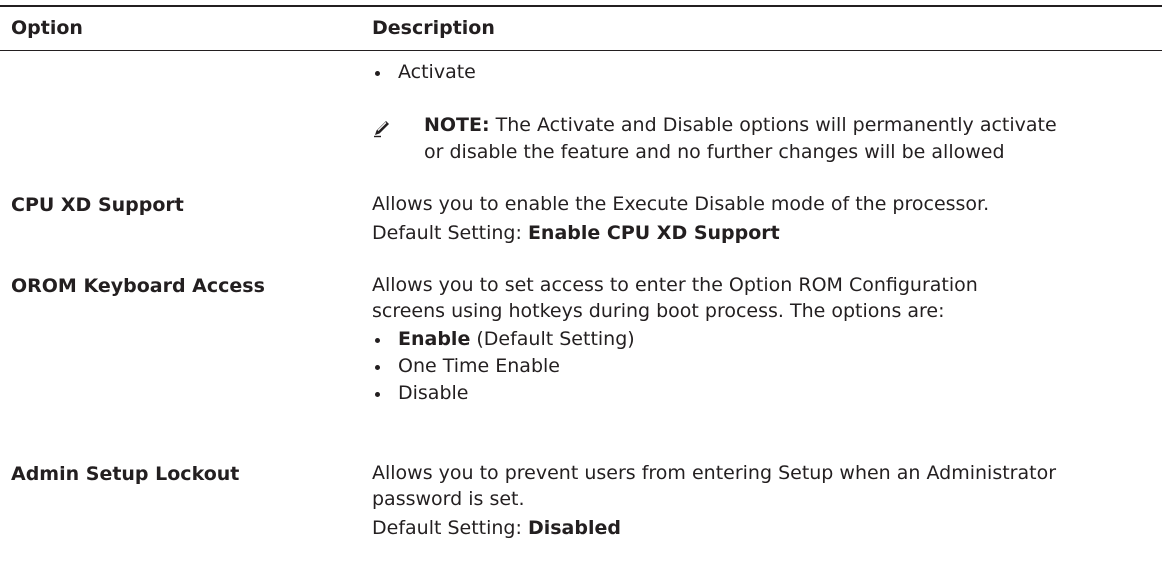  I want to click on bullet-activate: Activate, so click(762, 72).